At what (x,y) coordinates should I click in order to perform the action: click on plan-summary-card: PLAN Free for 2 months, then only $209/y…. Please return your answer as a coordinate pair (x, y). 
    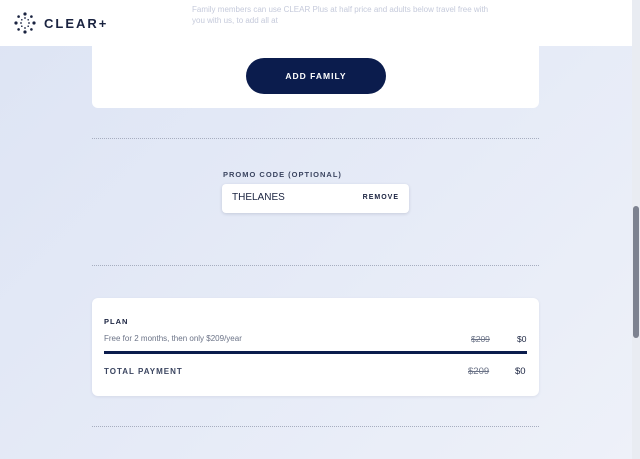
    Looking at the image, I should click on (315, 347).